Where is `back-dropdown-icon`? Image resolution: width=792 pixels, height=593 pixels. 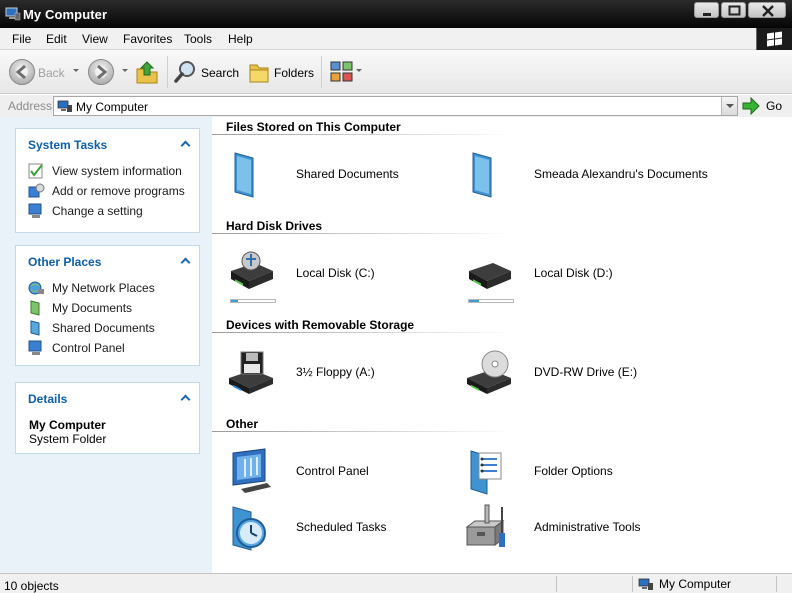
back-dropdown-icon is located at coordinates (76, 70).